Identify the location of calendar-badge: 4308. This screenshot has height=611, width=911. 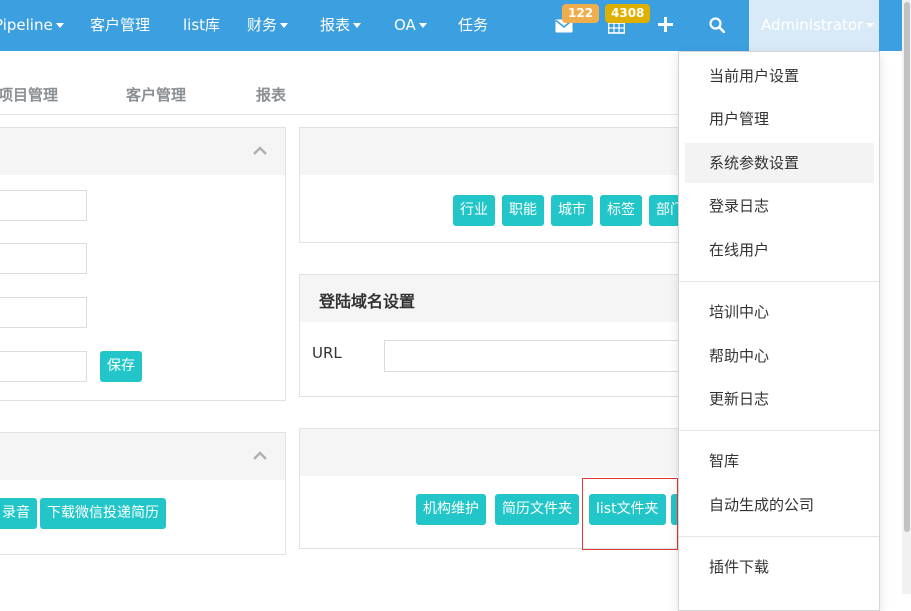
(628, 13).